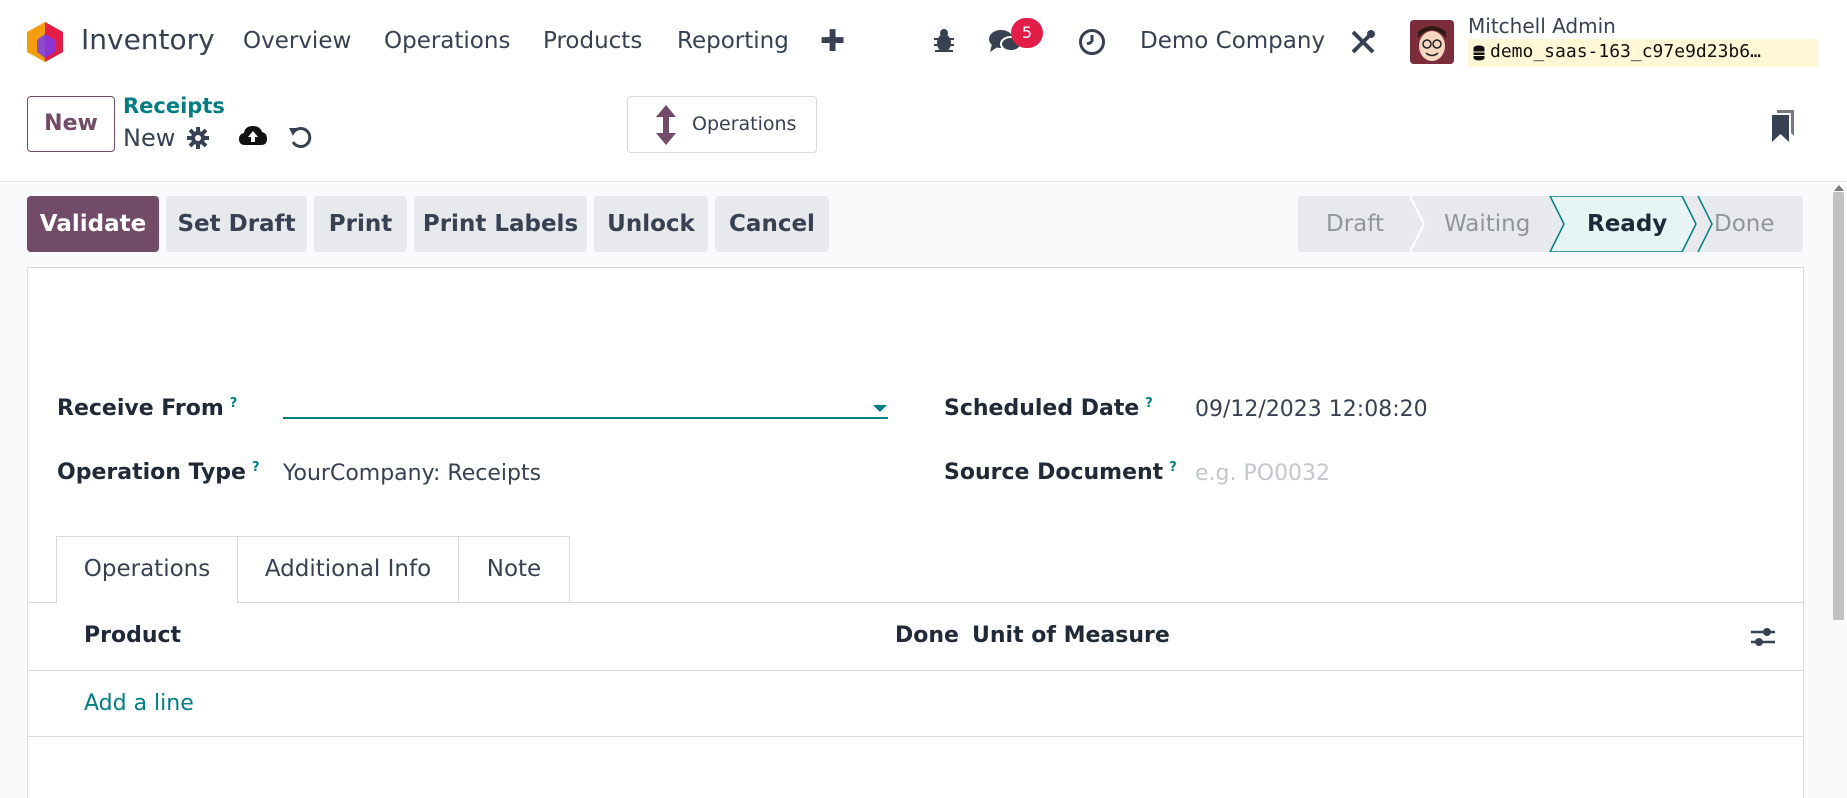  I want to click on column-product: Product, so click(132, 635).